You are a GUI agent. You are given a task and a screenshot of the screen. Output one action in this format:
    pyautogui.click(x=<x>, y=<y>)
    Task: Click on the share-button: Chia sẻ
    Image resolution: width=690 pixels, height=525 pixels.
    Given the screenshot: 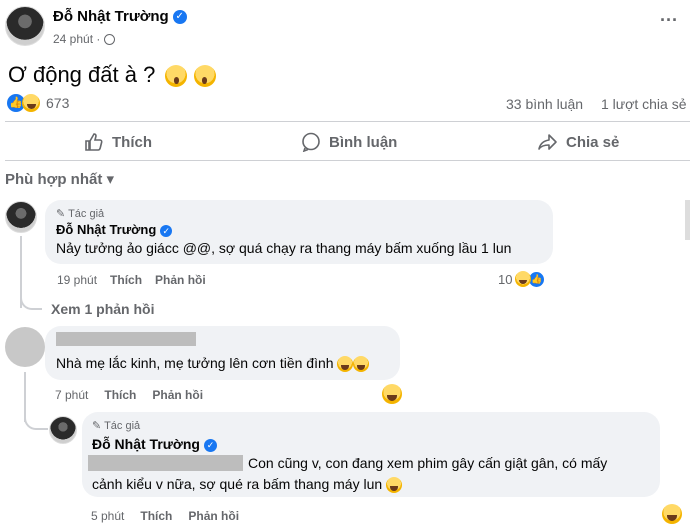 What is the action you would take?
    pyautogui.click(x=578, y=142)
    